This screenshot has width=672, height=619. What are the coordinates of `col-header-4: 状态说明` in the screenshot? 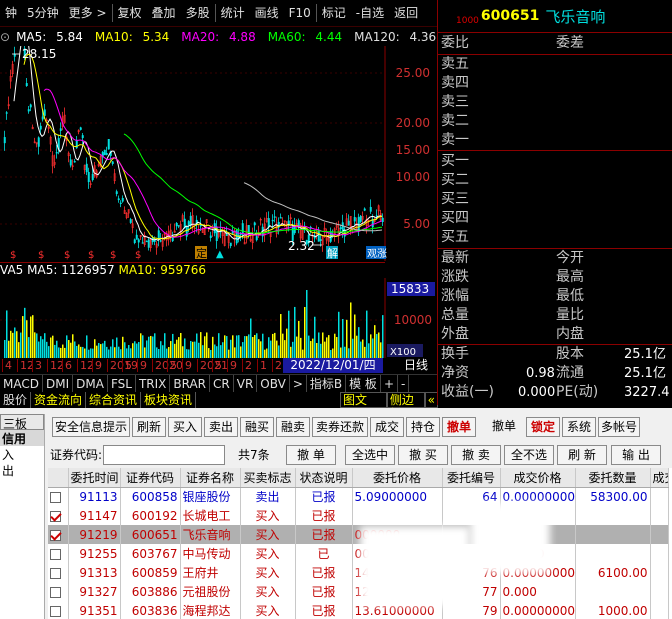 It's located at (324, 478).